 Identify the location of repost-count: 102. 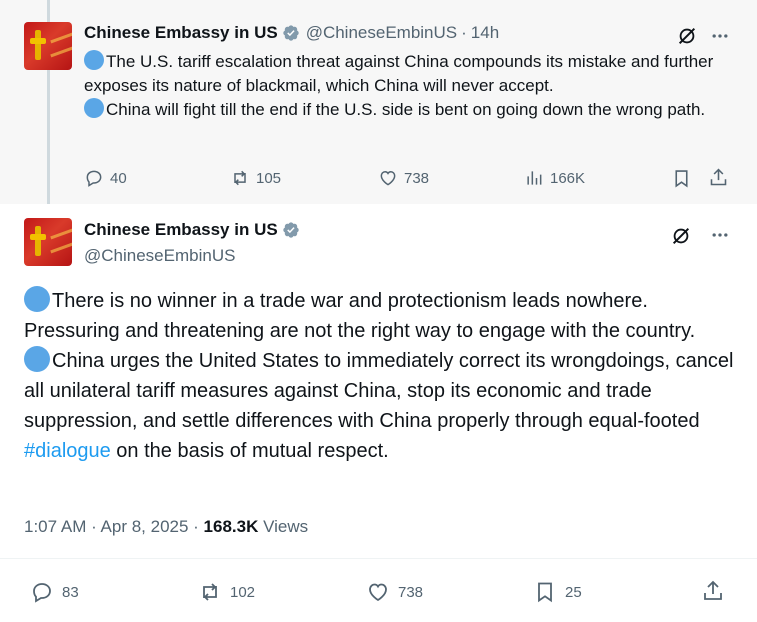
(243, 592).